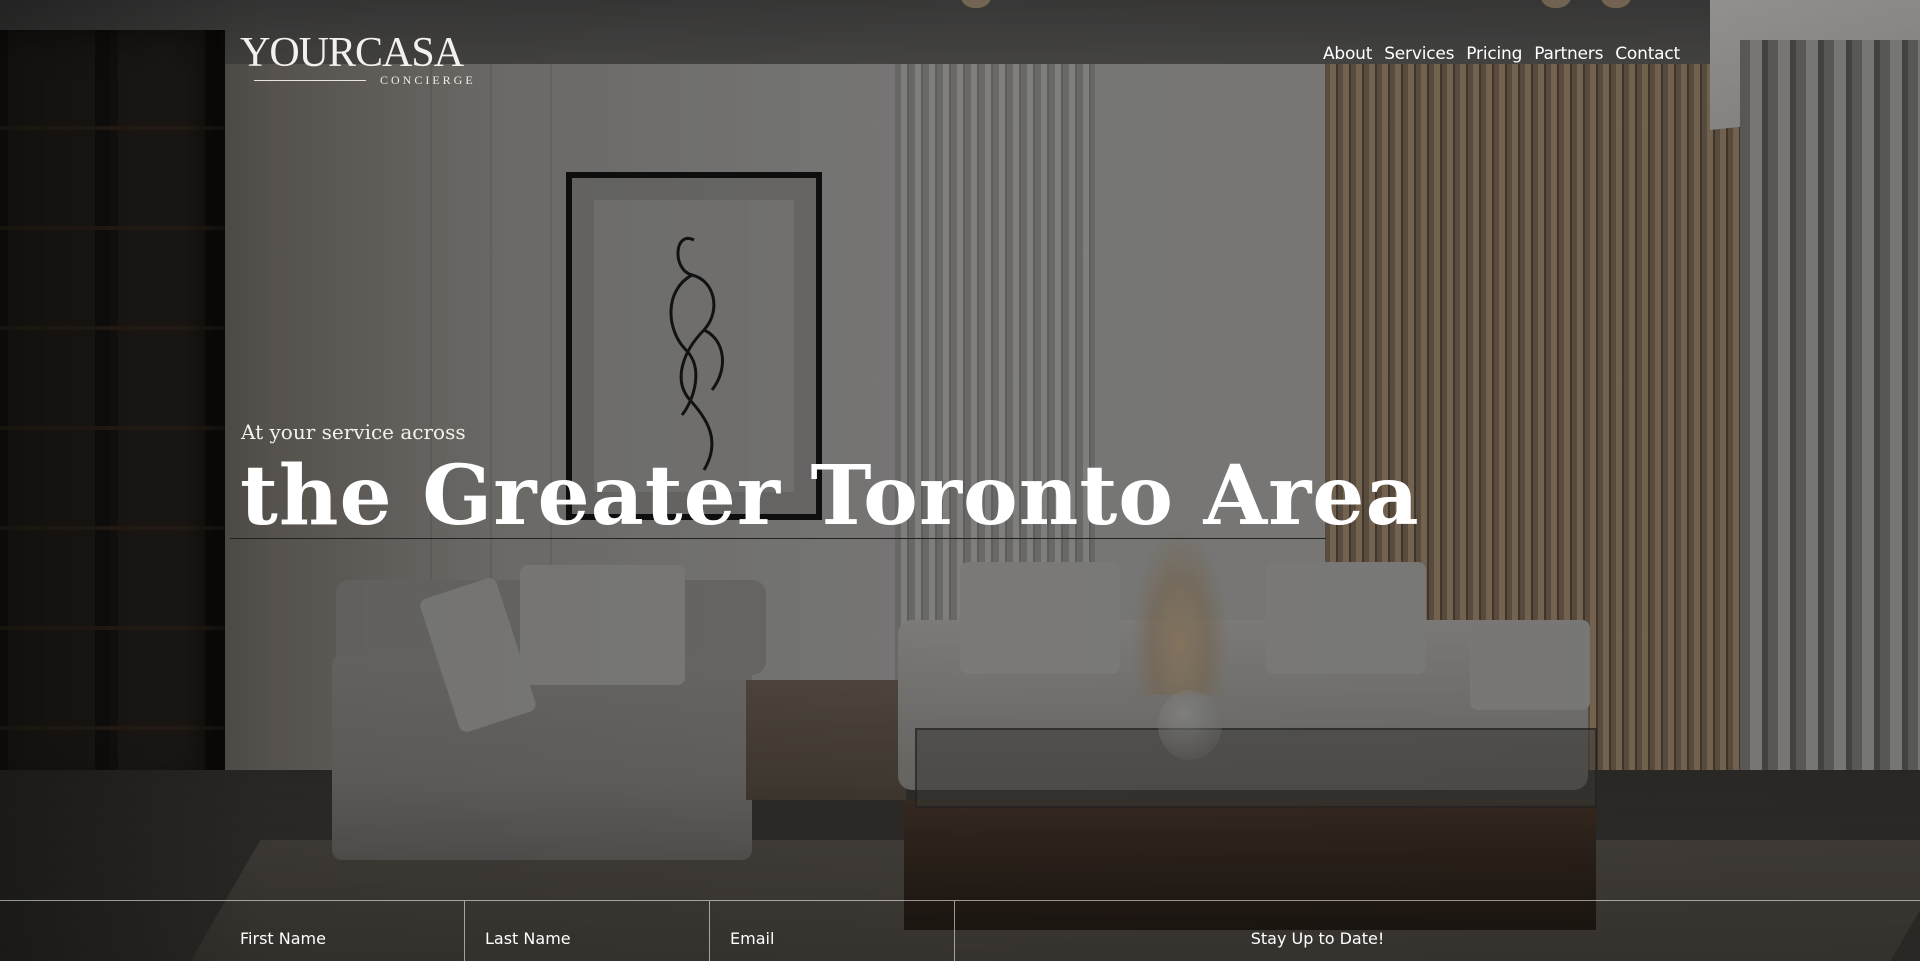 The image size is (1920, 961). I want to click on hero-title: the Greater Toronto Area, so click(830, 496).